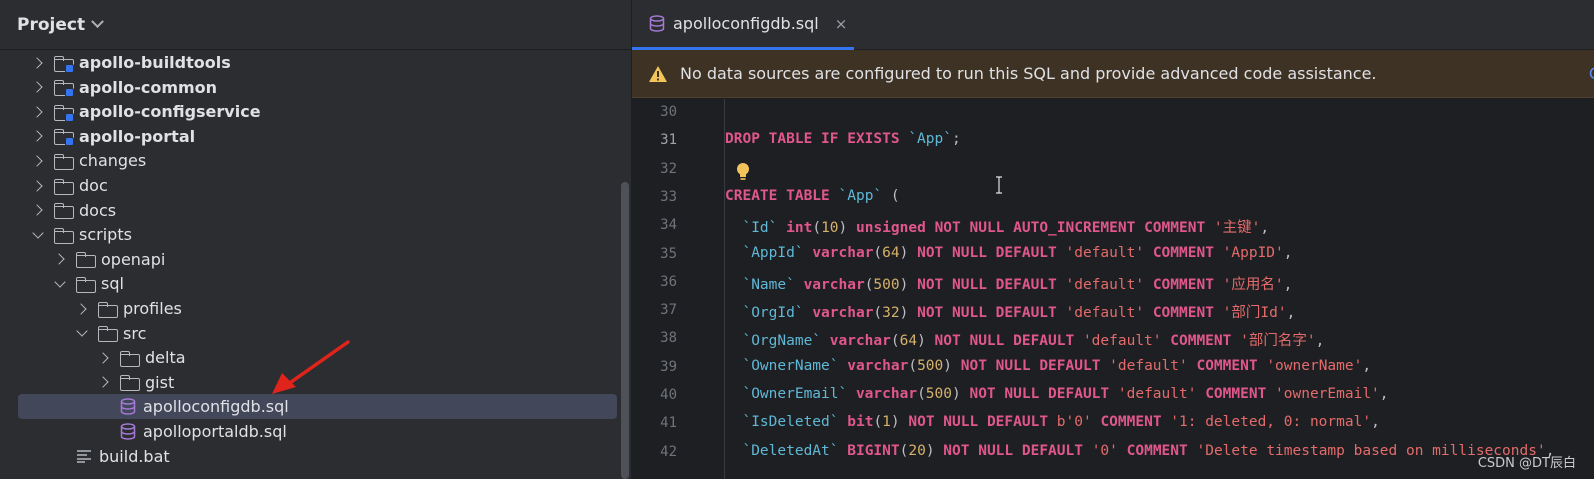 The width and height of the screenshot is (1594, 479). What do you see at coordinates (308, 234) in the screenshot?
I see `tree-item-scripts: scripts` at bounding box center [308, 234].